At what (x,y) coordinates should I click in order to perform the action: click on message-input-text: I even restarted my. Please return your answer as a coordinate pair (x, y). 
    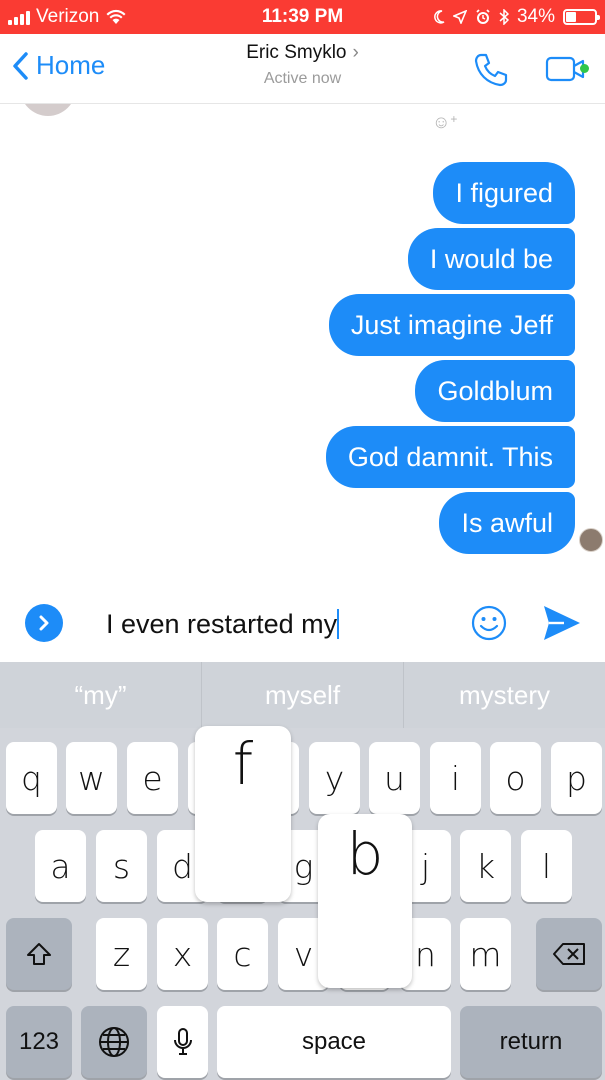
    Looking at the image, I should click on (222, 624).